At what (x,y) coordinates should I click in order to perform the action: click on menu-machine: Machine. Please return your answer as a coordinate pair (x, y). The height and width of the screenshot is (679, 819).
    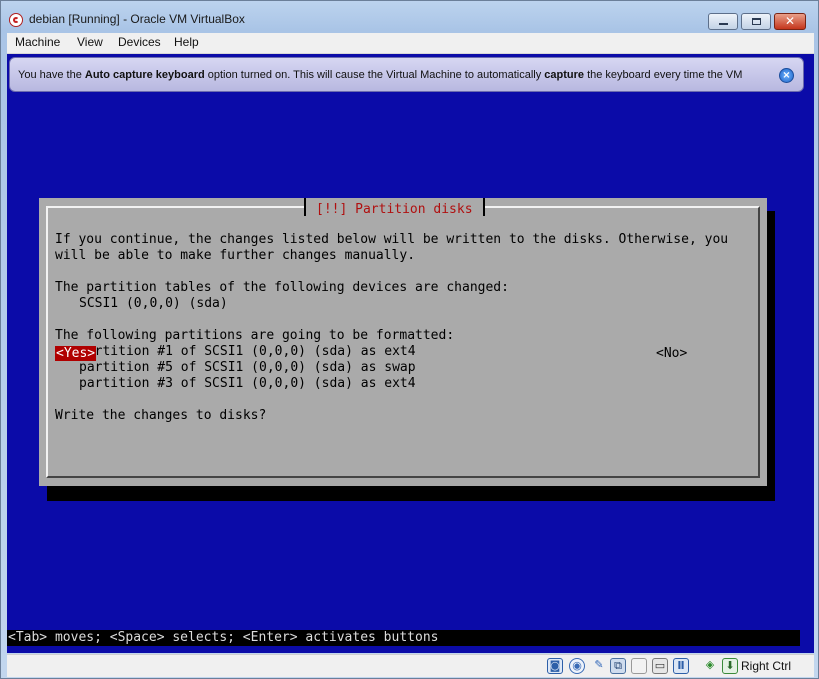
    Looking at the image, I should click on (37, 42).